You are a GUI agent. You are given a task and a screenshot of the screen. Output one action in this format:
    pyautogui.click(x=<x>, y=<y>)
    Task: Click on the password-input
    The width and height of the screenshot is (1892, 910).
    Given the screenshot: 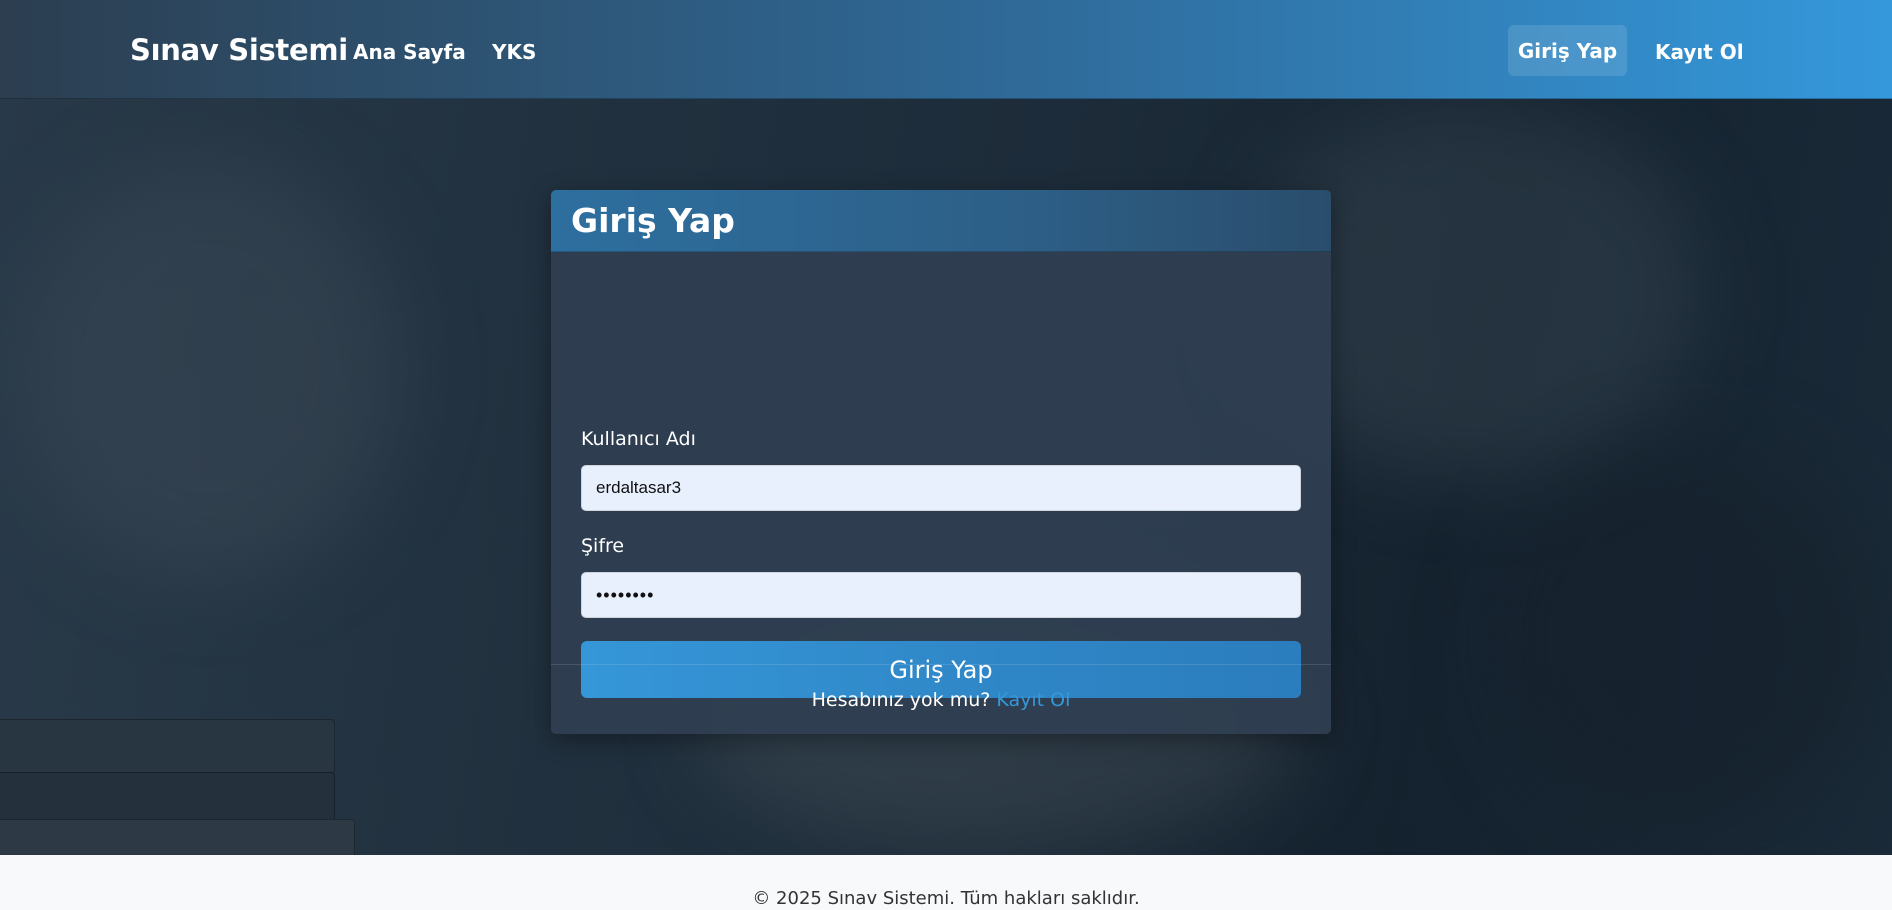 What is the action you would take?
    pyautogui.click(x=941, y=595)
    